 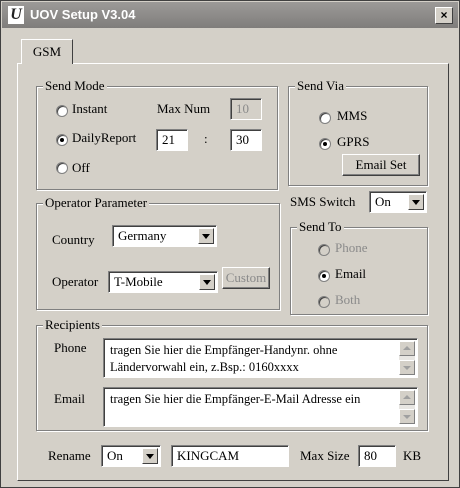 I want to click on send-to-email-radio, so click(x=324, y=276).